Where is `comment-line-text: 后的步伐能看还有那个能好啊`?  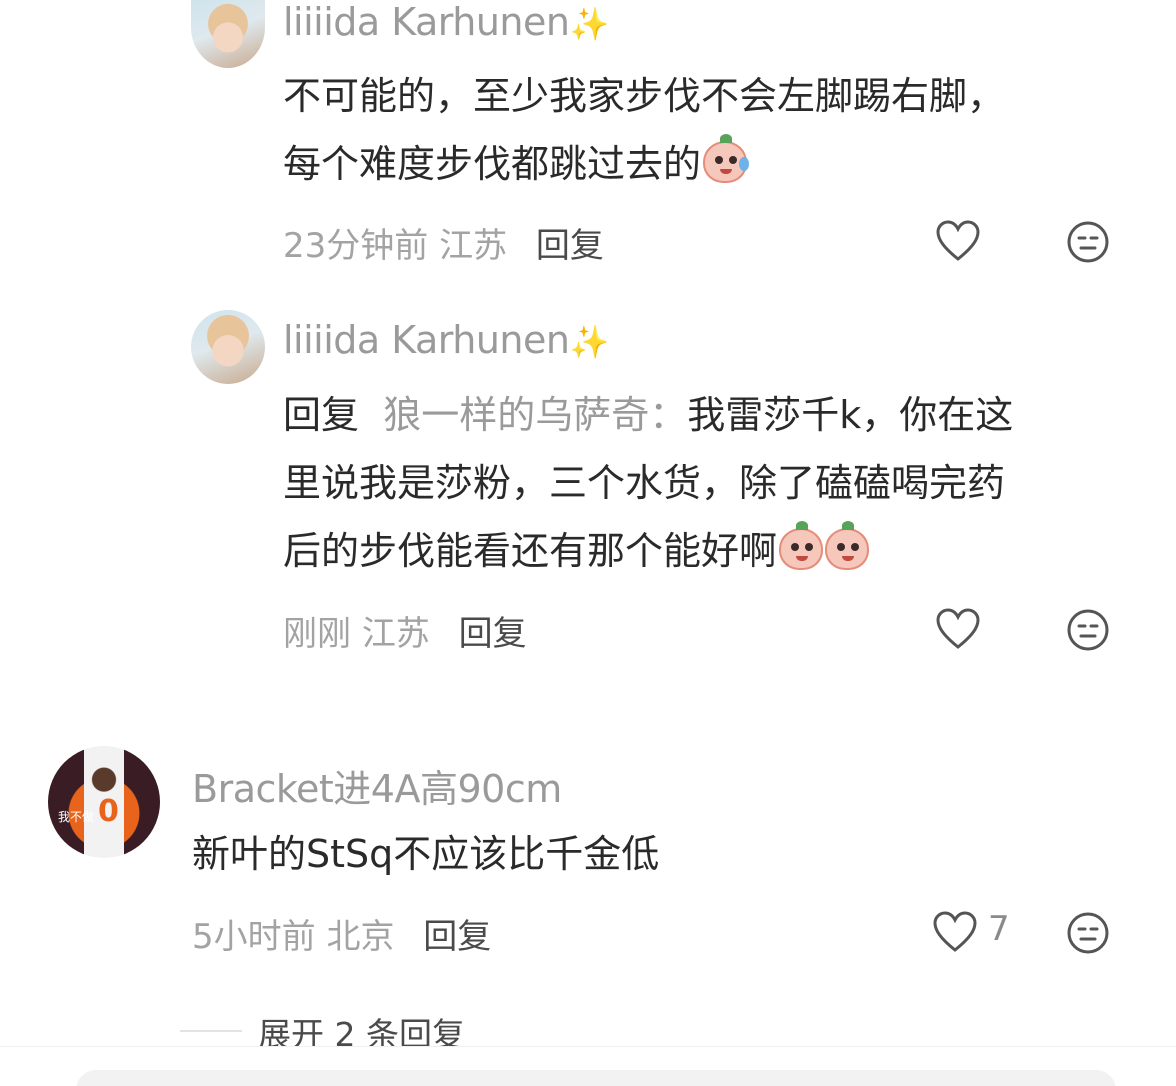 comment-line-text: 后的步伐能看还有那个能好啊 is located at coordinates (530, 551).